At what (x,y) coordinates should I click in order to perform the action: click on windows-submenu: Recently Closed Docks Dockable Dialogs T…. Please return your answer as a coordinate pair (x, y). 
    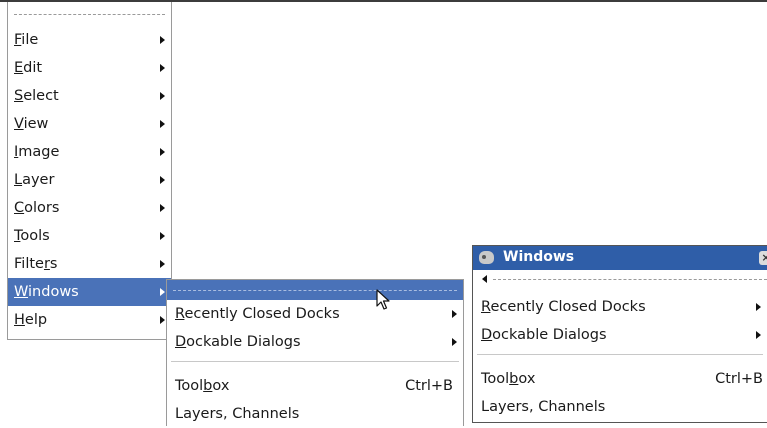
    Looking at the image, I should click on (315, 352).